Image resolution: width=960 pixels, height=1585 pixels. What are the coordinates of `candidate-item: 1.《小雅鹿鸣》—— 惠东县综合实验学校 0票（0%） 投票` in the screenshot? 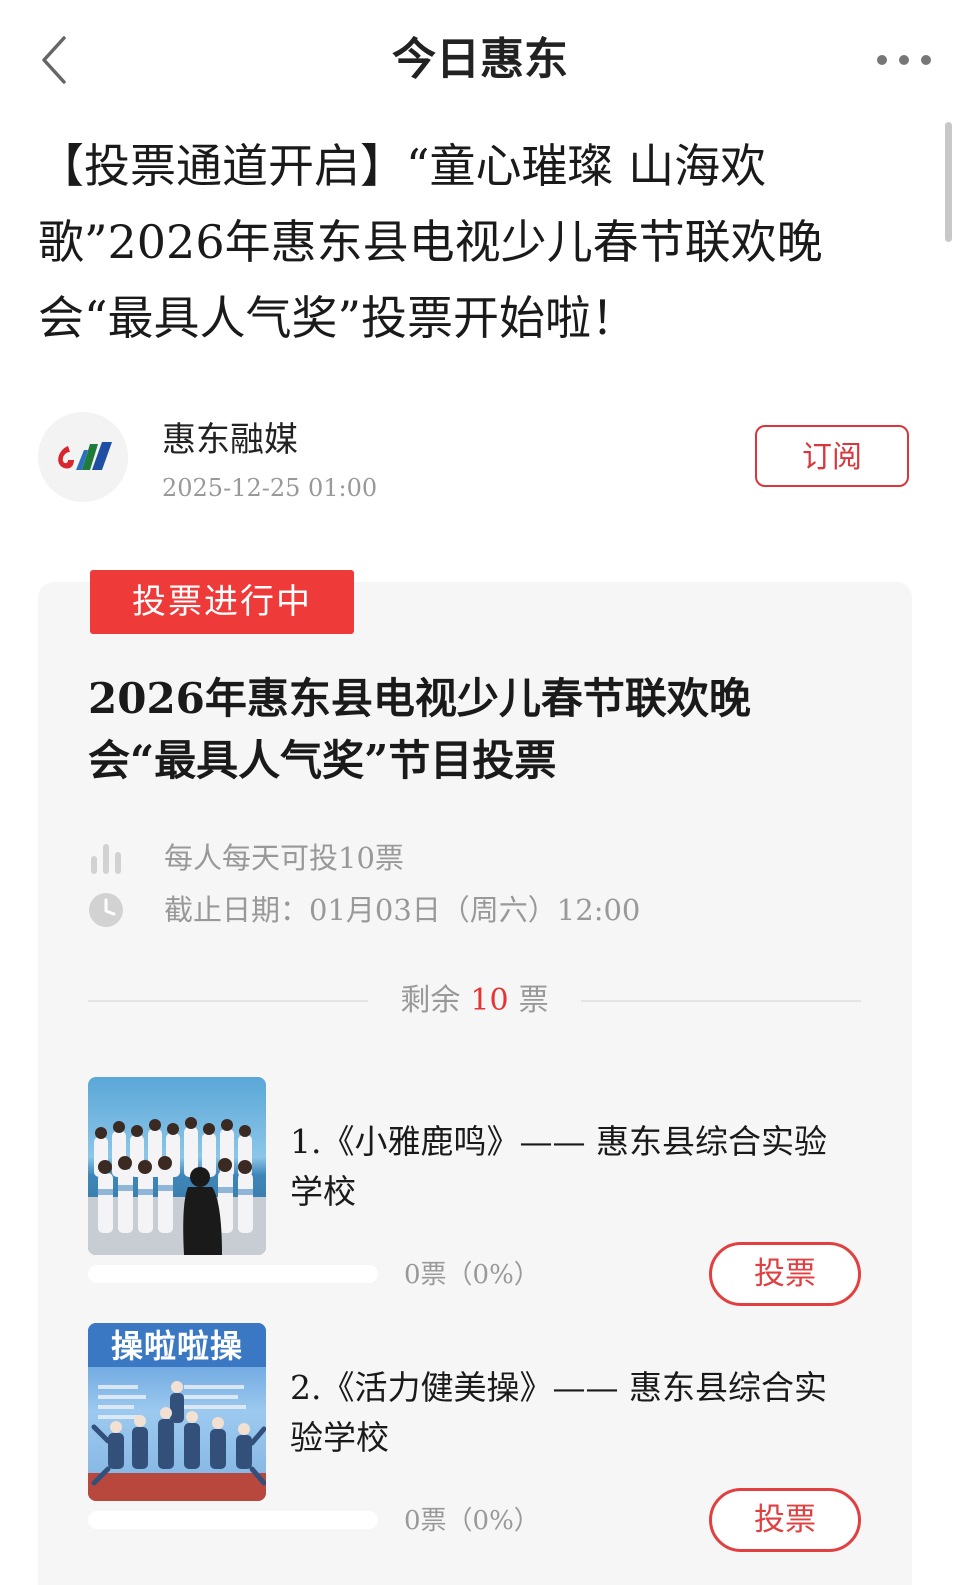 It's located at (475, 1197).